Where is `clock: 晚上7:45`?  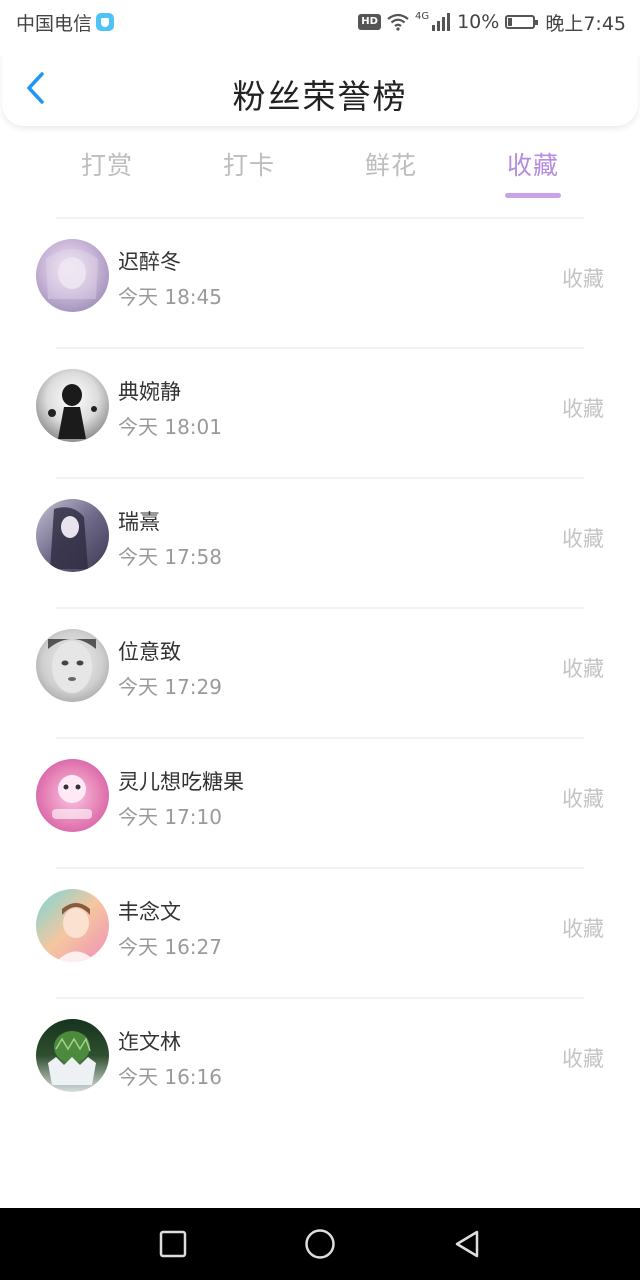
clock: 晚上7:45 is located at coordinates (585, 23).